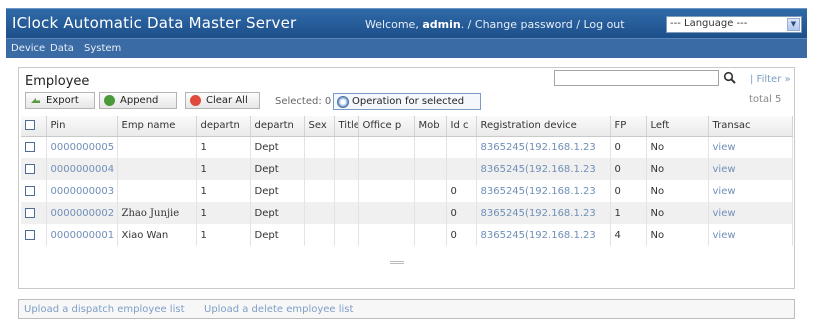  What do you see at coordinates (62, 48) in the screenshot?
I see `menu-item-data: Data` at bounding box center [62, 48].